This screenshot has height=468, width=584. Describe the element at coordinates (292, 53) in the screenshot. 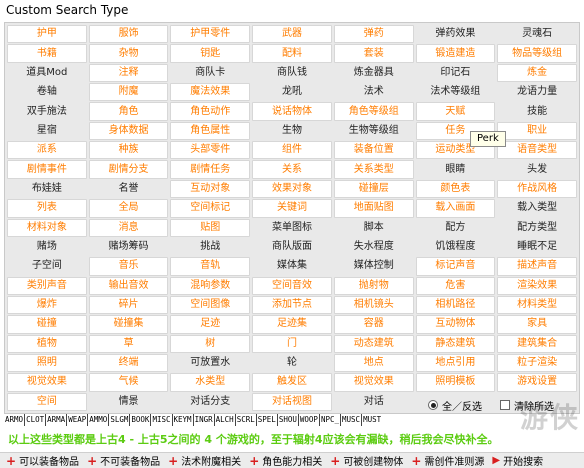

I see `search-type-cell: 配料` at that location.